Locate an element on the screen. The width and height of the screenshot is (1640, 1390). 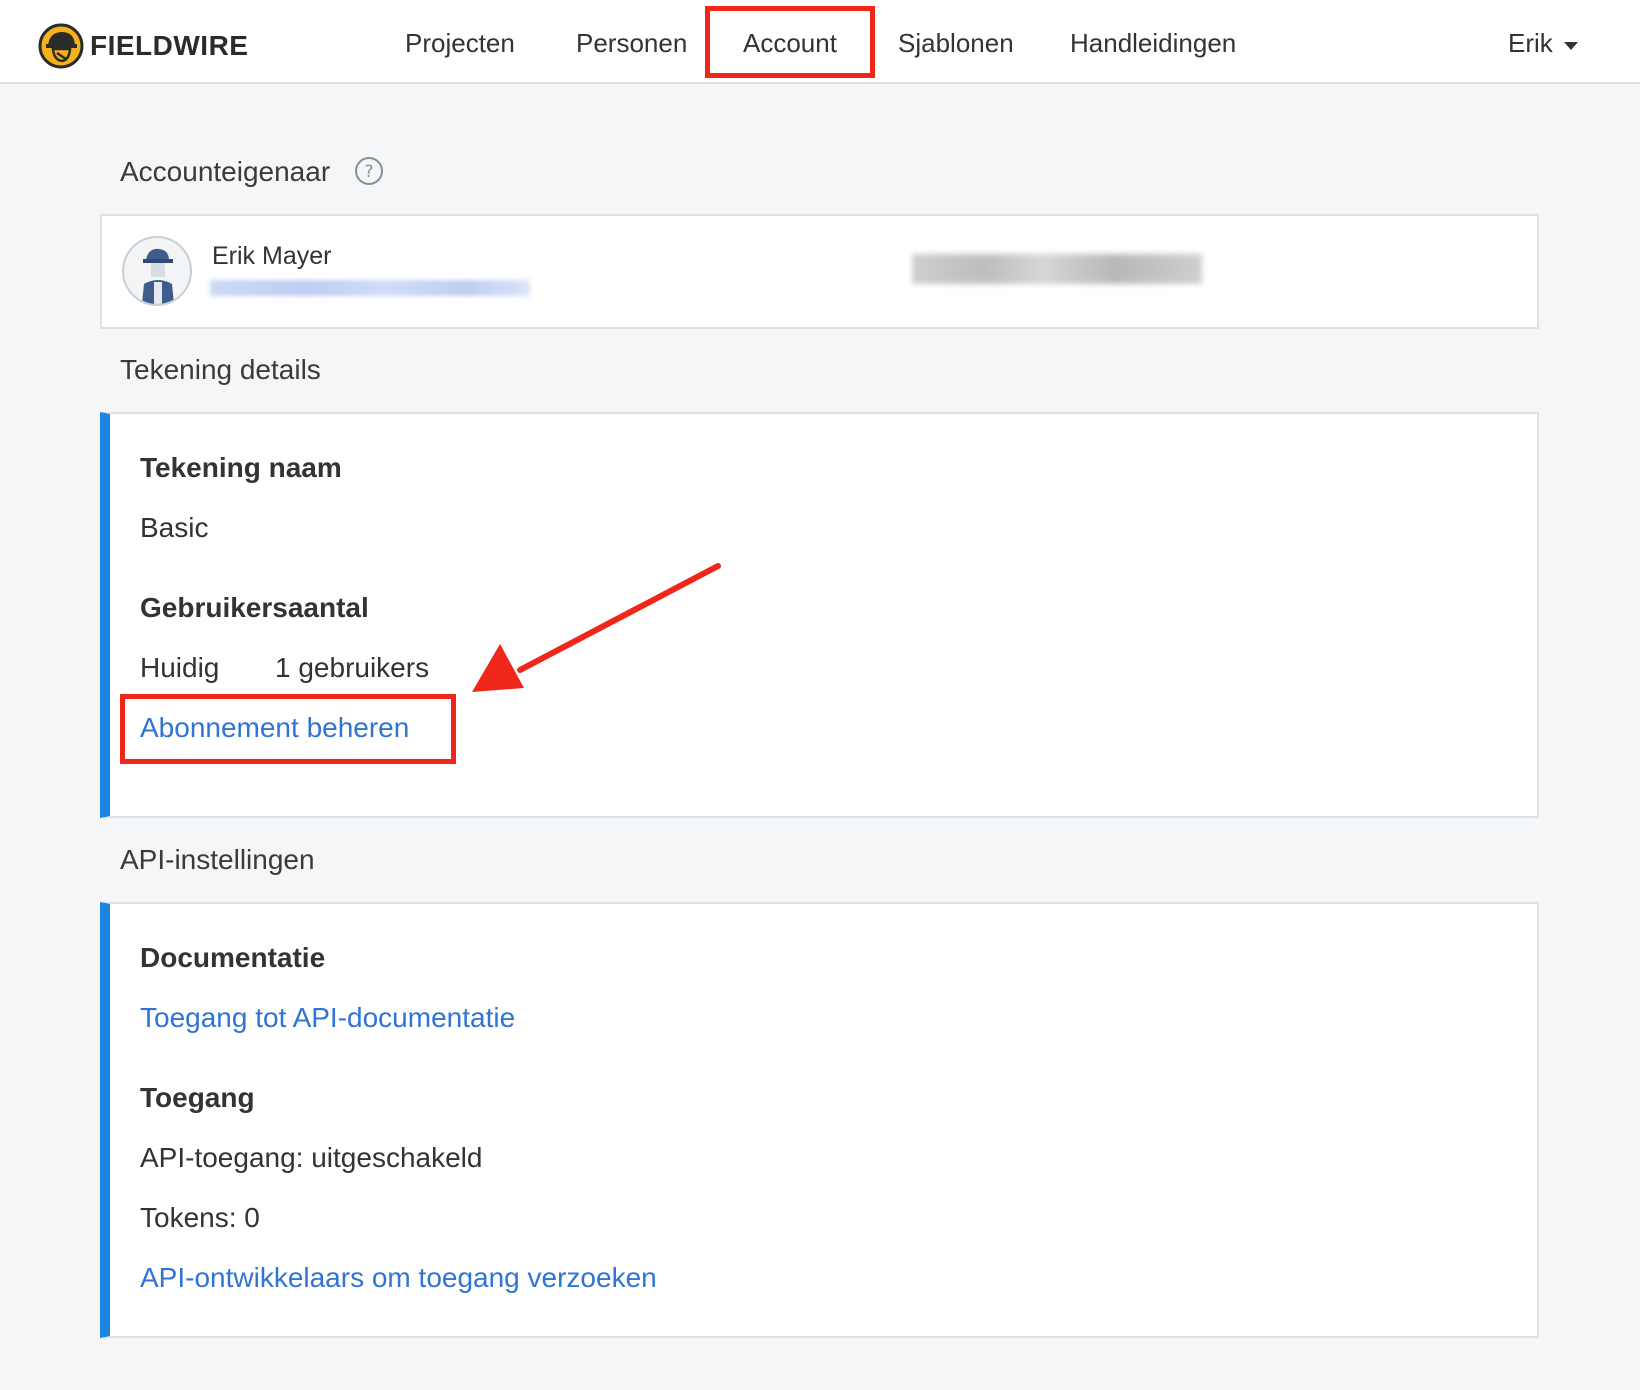
manage-link-annotation-box is located at coordinates (288, 729).